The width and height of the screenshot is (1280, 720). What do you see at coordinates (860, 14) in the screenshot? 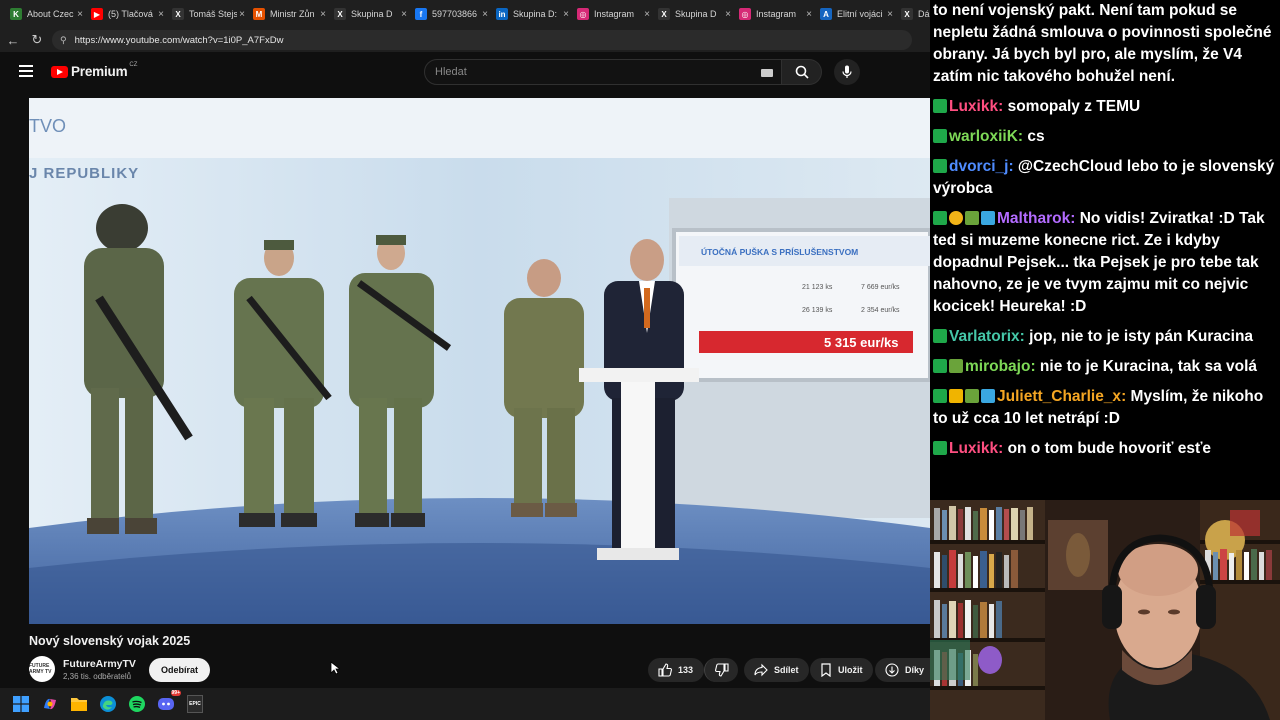
I see `tab-title: Elitní vojáci` at bounding box center [860, 14].